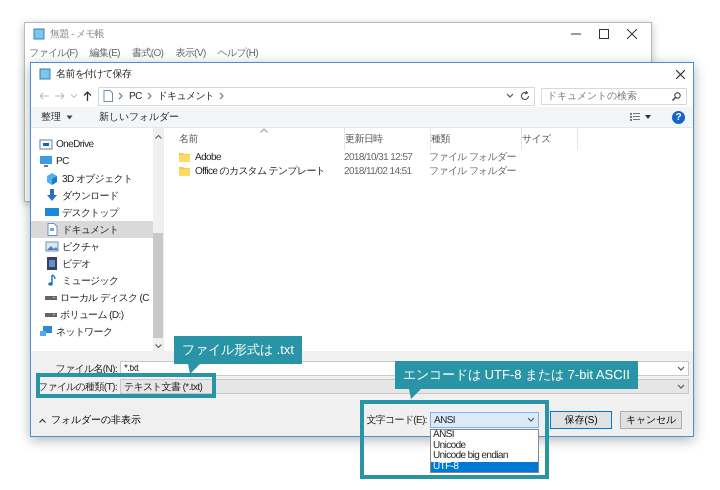 Image resolution: width=720 pixels, height=490 pixels. What do you see at coordinates (379, 157) in the screenshot?
I see `table-cell-text: 2018/10/31 12:57` at bounding box center [379, 157].